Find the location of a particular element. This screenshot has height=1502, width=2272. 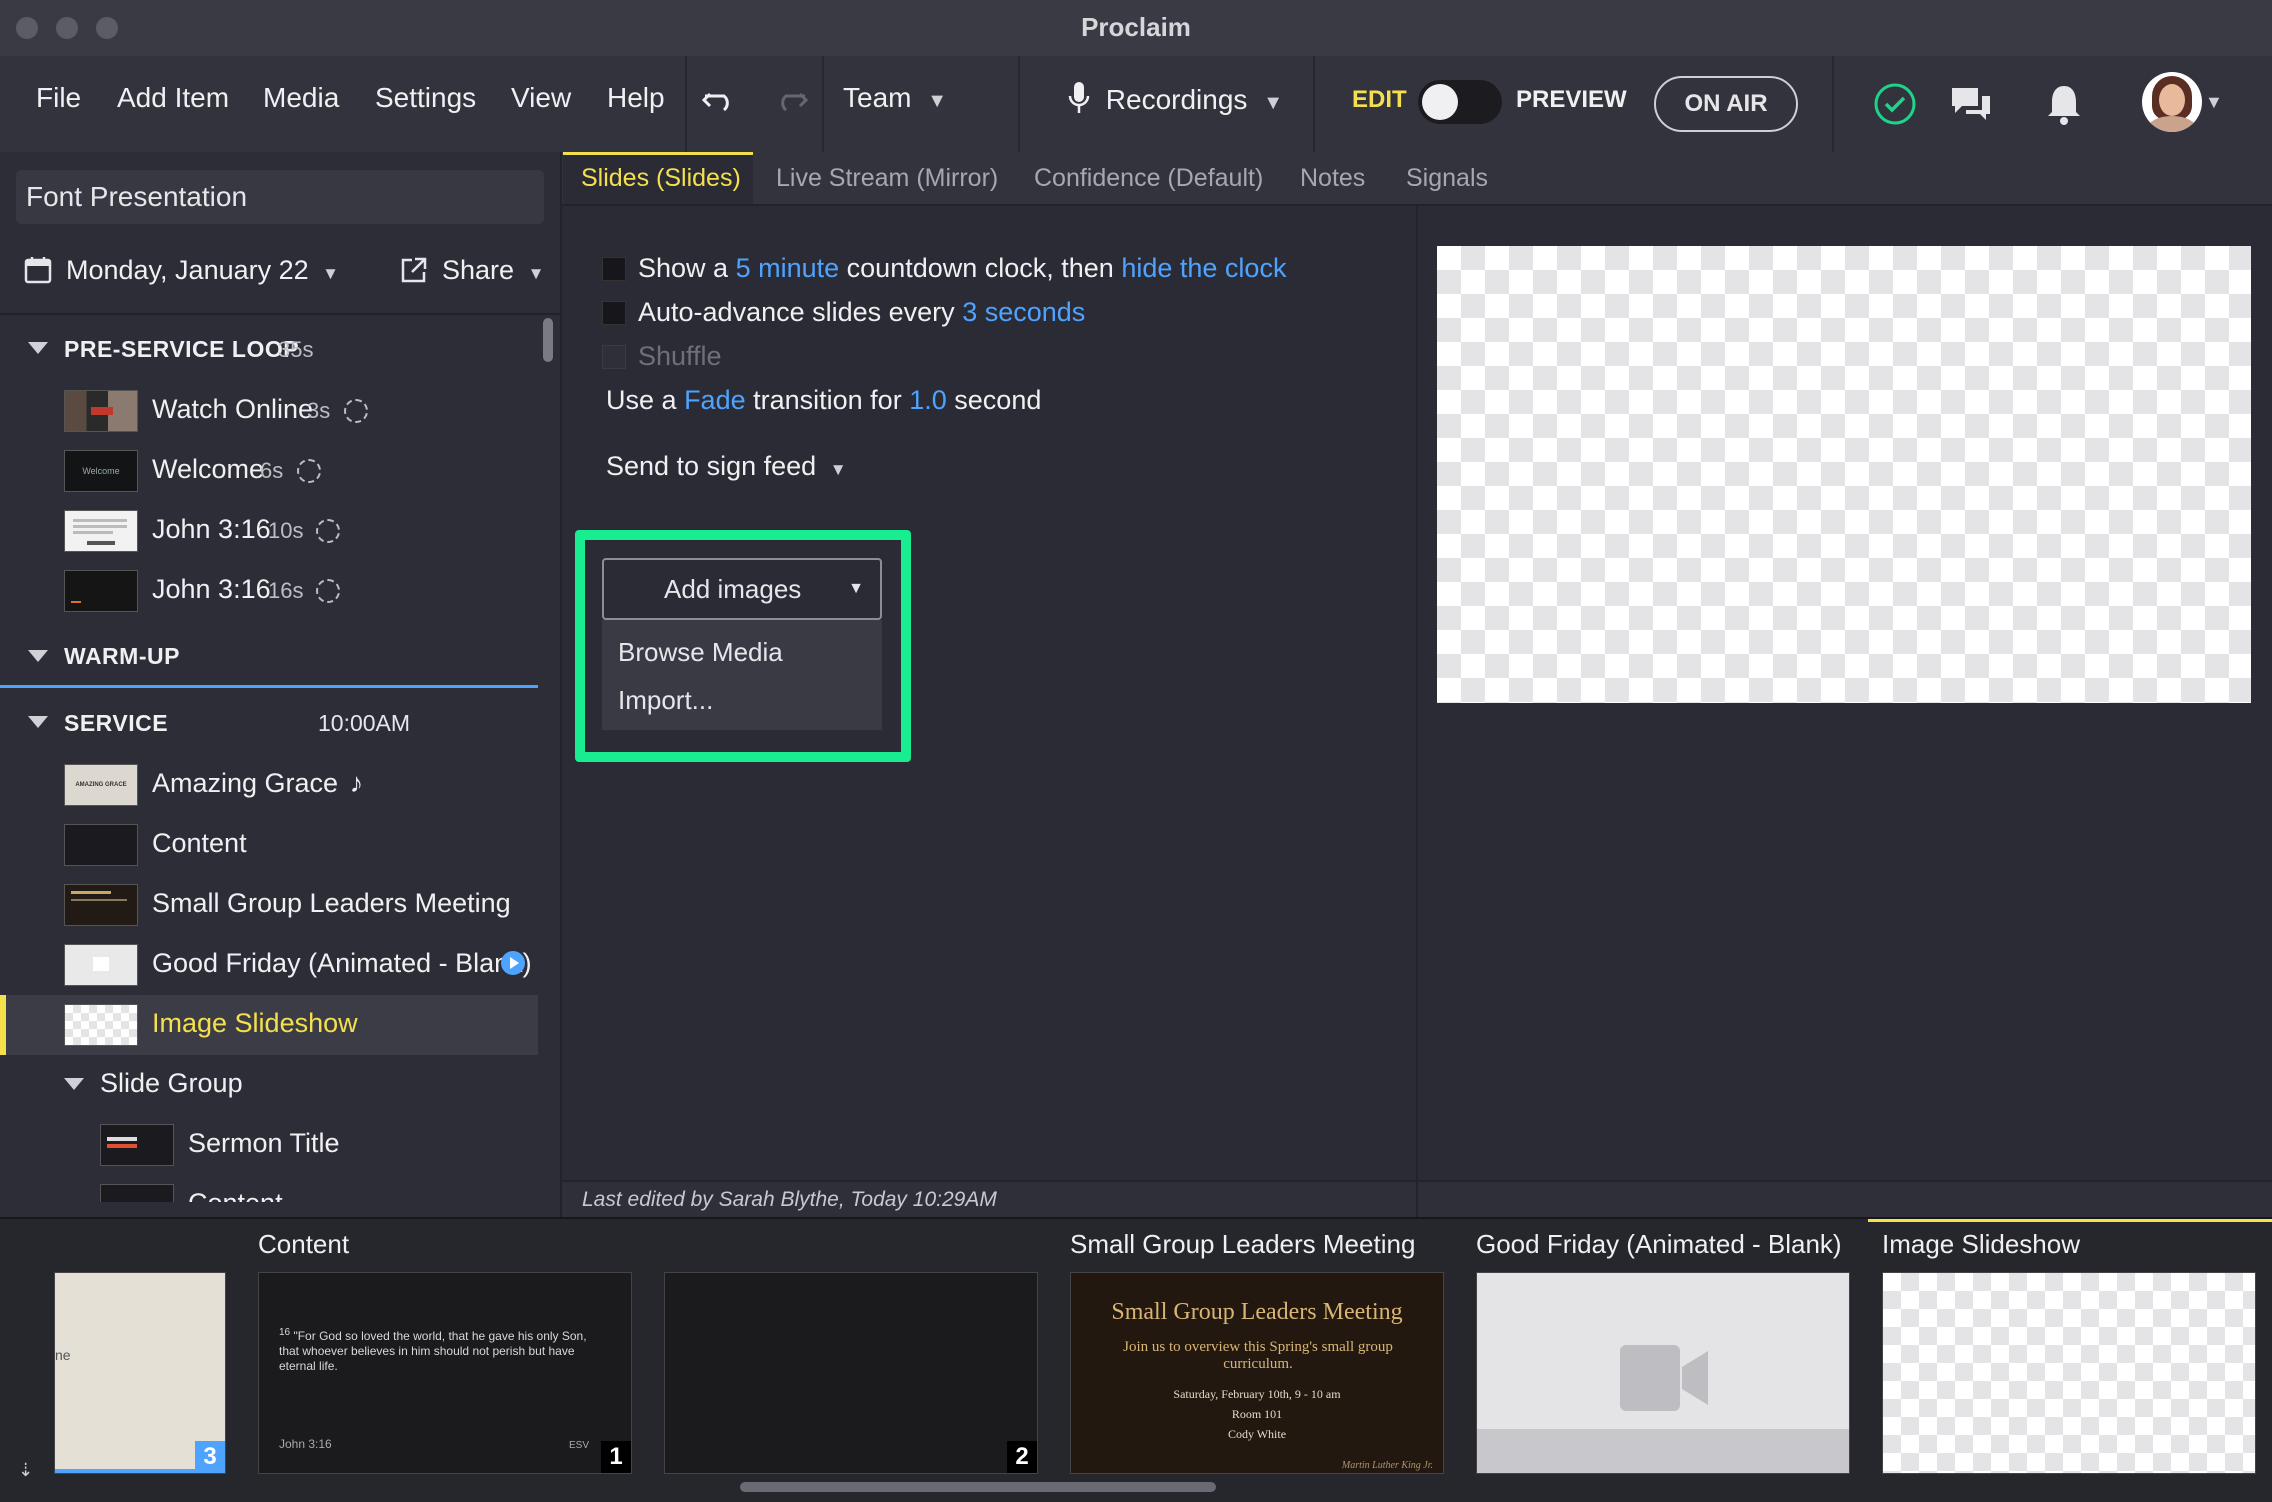

share-dropdown: Share ▼ is located at coordinates (493, 270).